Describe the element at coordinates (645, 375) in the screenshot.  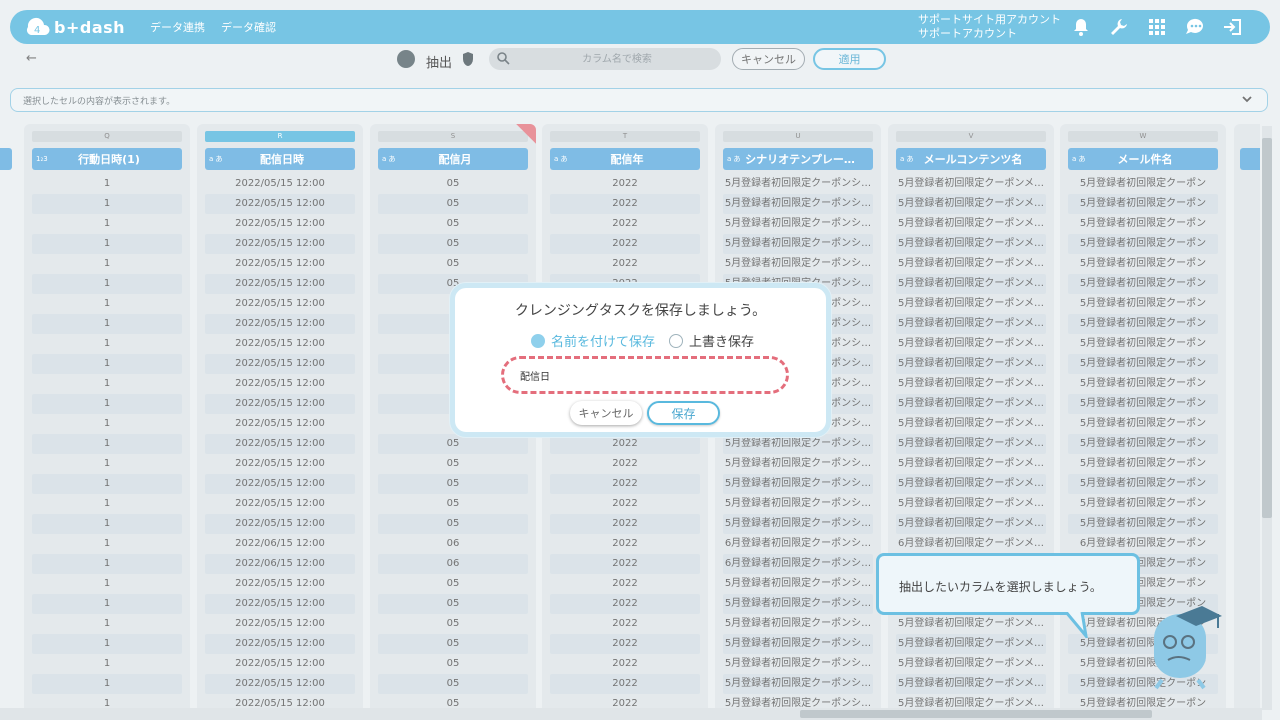
I see `task-name-input` at that location.